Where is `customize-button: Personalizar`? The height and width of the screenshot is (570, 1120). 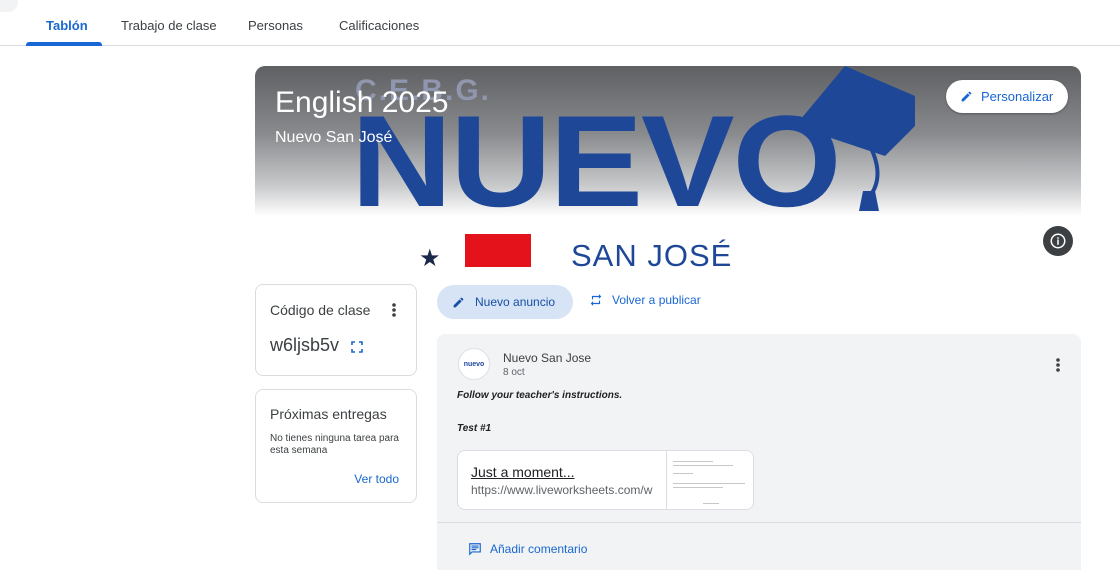 customize-button: Personalizar is located at coordinates (1007, 96).